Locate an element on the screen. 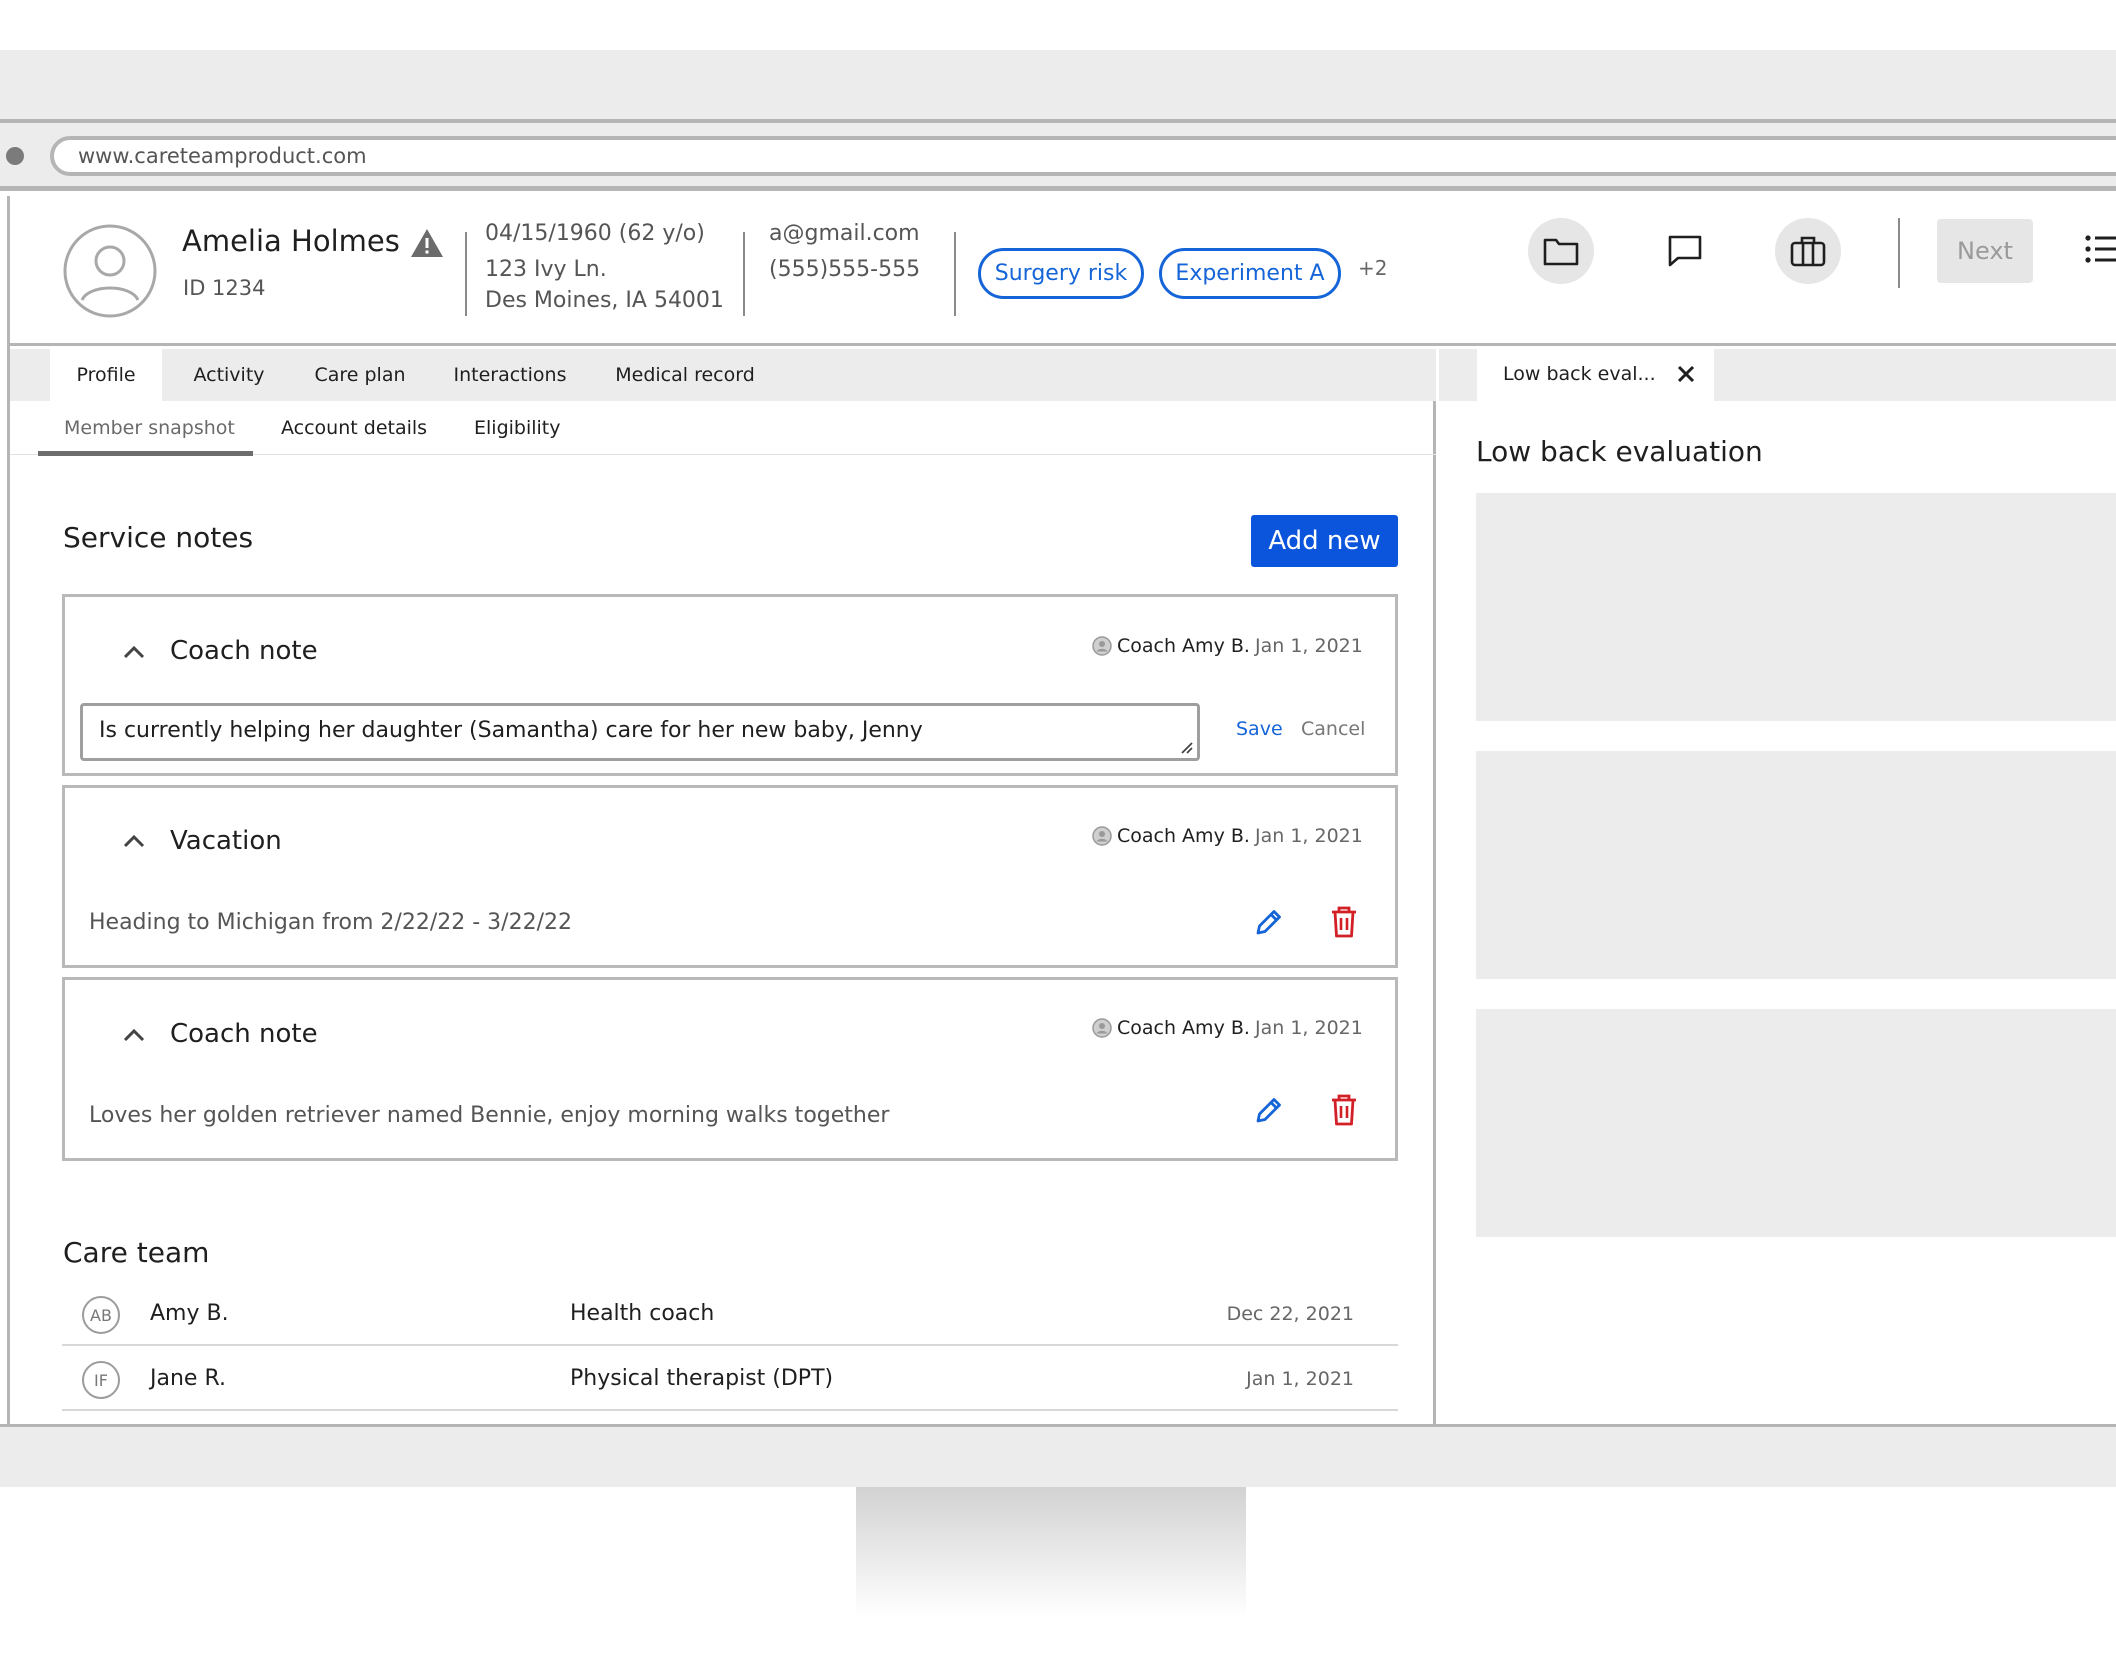 The width and height of the screenshot is (2116, 1655). tab-interactions: Interactions is located at coordinates (510, 375).